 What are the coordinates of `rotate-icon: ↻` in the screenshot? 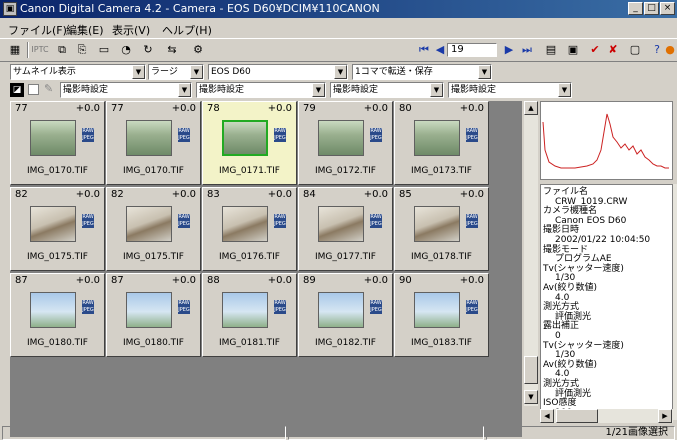 It's located at (148, 50).